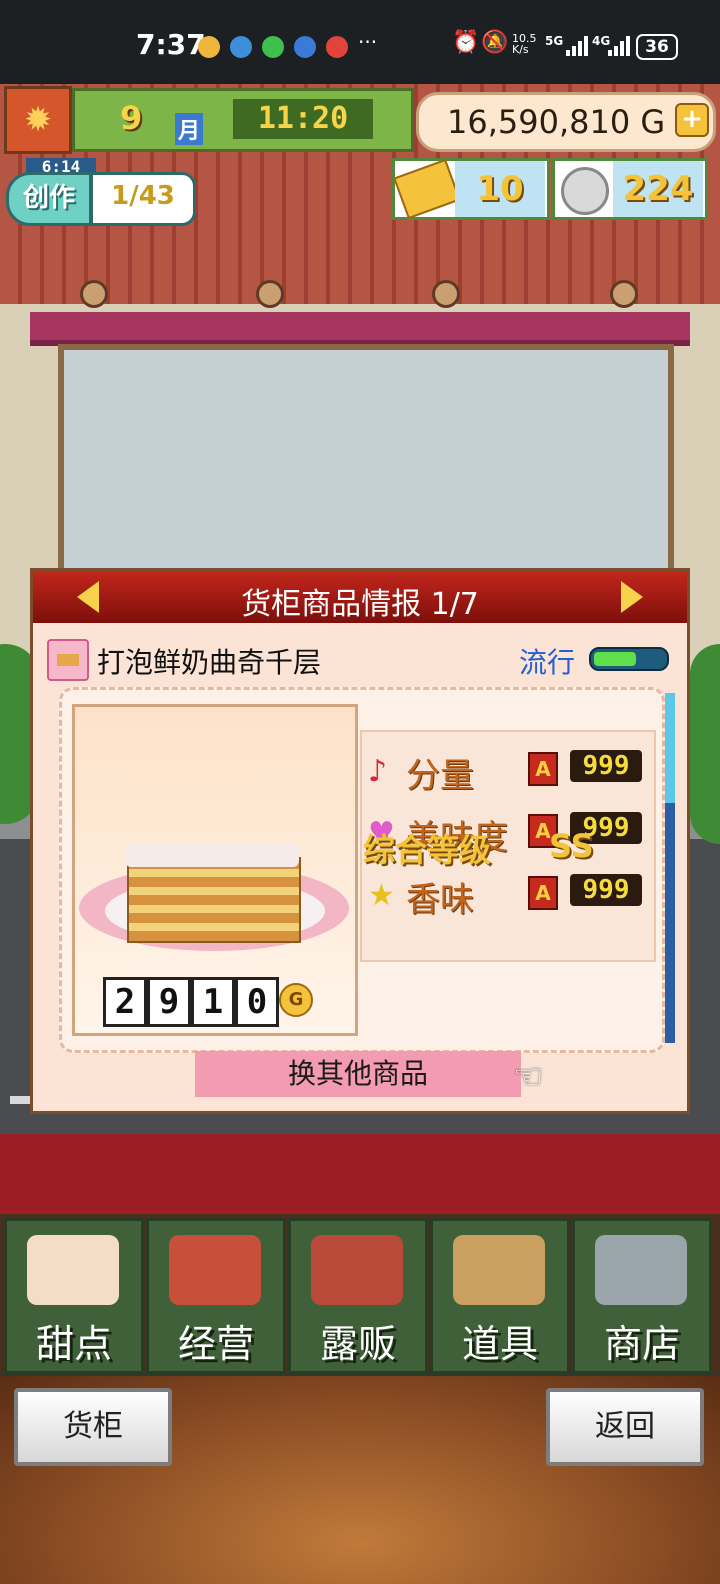 This screenshot has height=1584, width=720. Describe the element at coordinates (131, 118) in the screenshot. I see `month-value: 9` at that location.